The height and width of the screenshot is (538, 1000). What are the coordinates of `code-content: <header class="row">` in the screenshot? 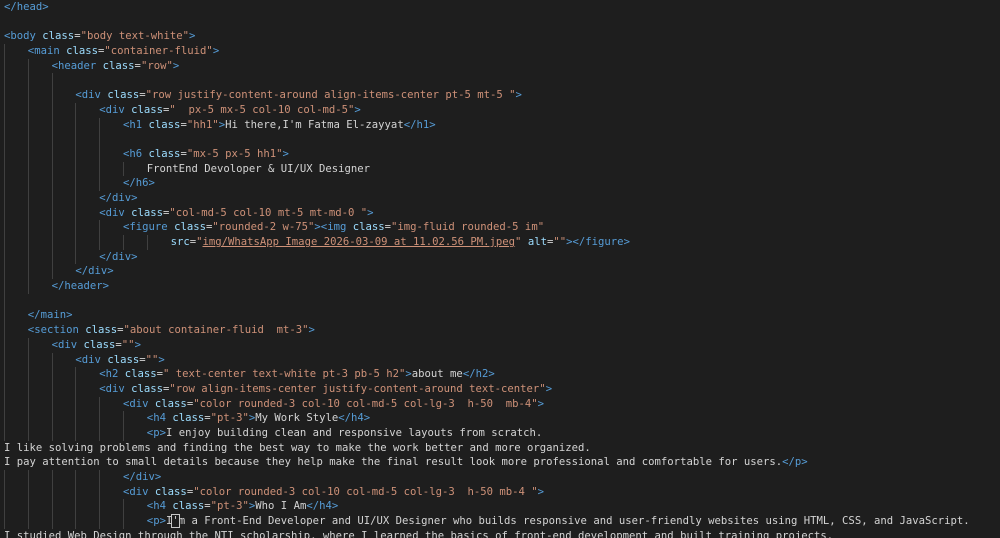 It's located at (116, 66).